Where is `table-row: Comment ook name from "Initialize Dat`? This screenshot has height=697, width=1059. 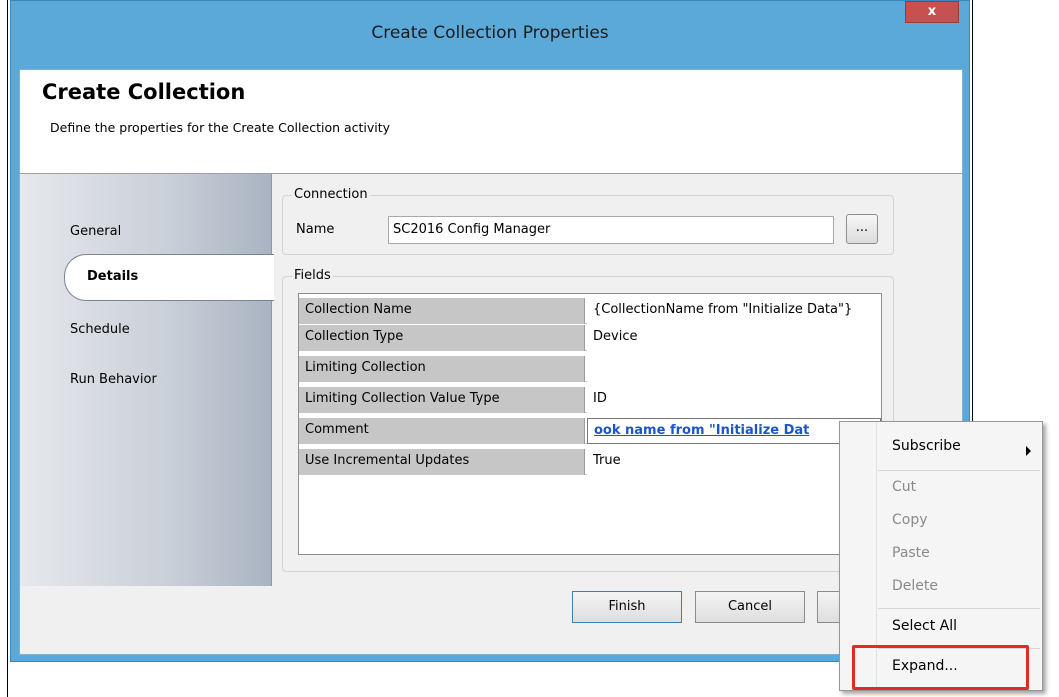
table-row: Comment ook name from "Initialize Dat is located at coordinates (590, 431).